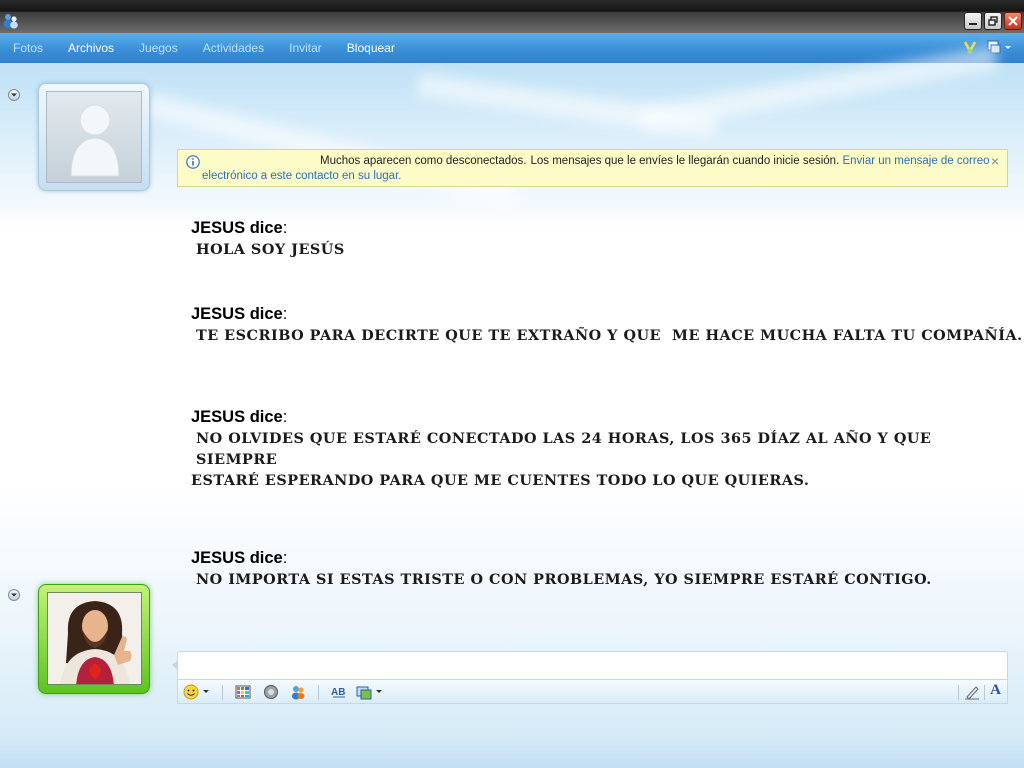  I want to click on messenger-logo-icon, so click(11, 21).